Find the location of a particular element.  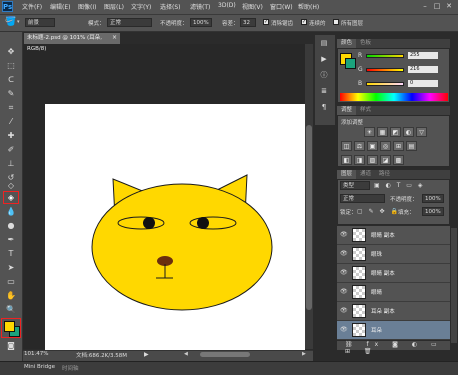

layer-fill-input: 100% is located at coordinates (433, 211).